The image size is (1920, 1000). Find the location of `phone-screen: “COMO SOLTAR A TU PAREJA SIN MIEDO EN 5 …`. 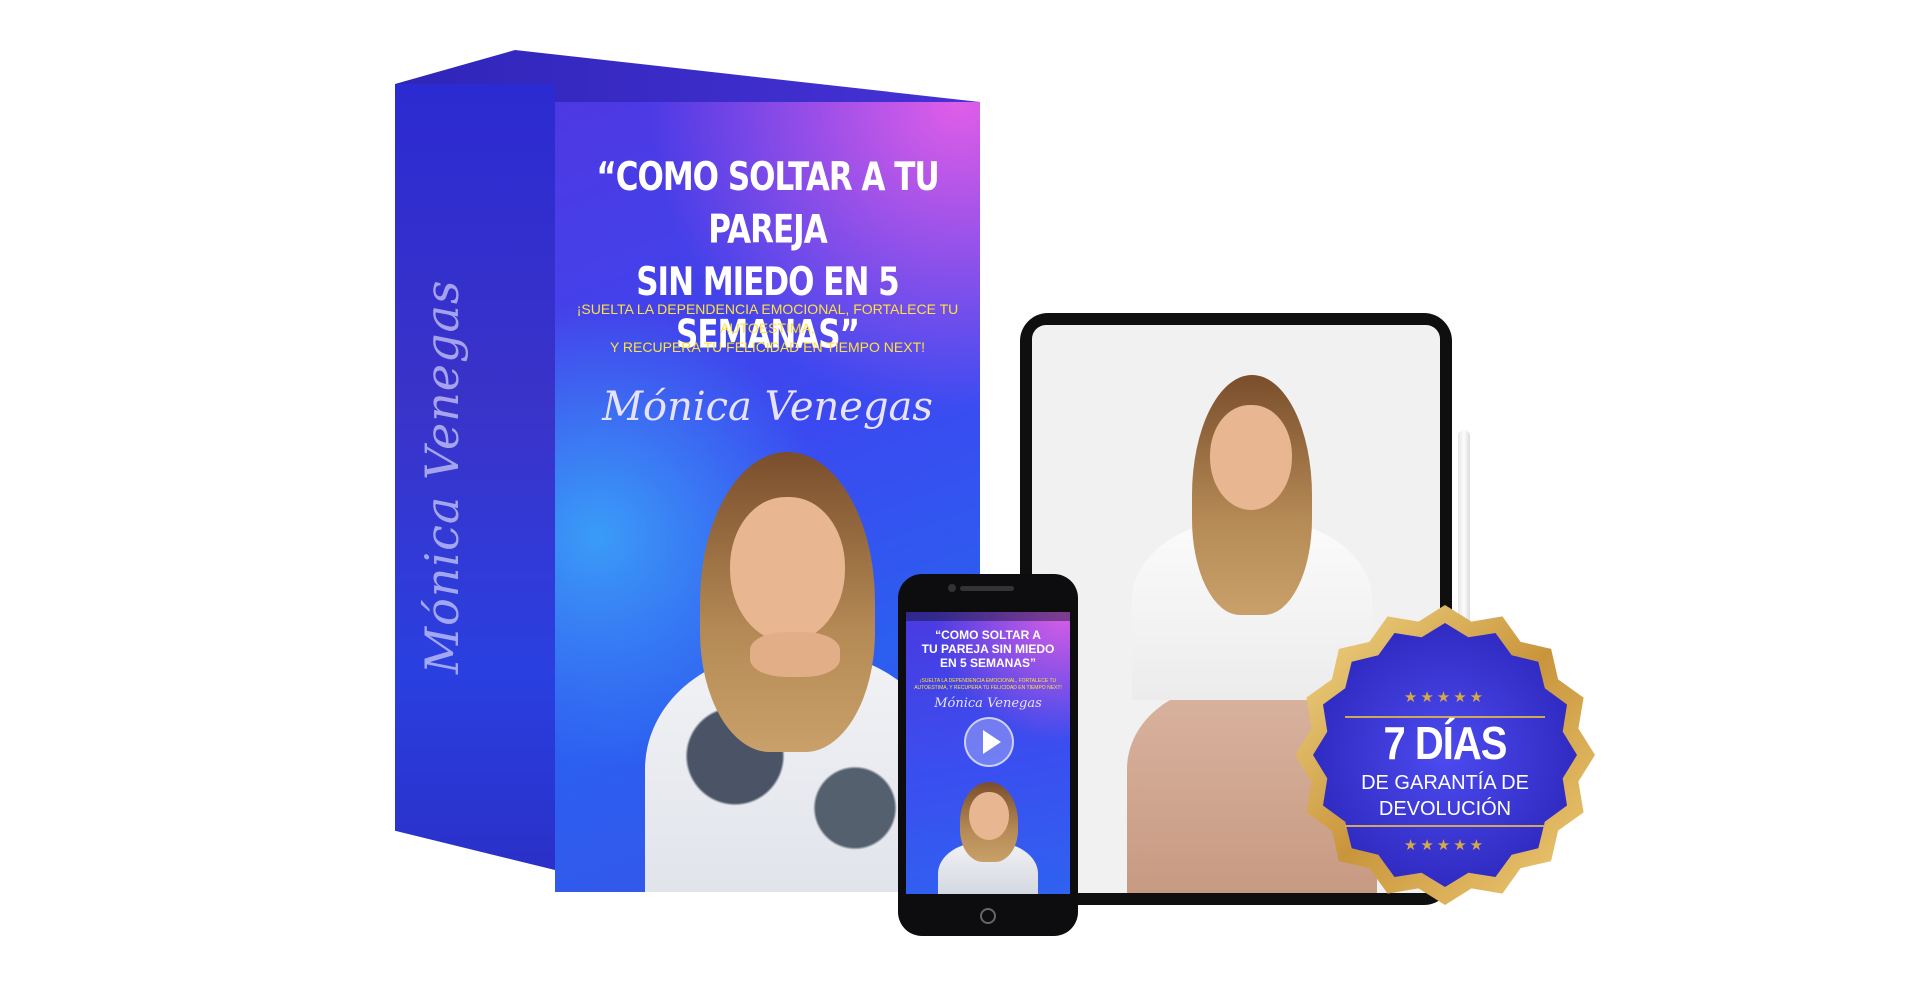

phone-screen: “COMO SOLTAR A TU PAREJA SIN MIEDO EN 5 … is located at coordinates (988, 753).